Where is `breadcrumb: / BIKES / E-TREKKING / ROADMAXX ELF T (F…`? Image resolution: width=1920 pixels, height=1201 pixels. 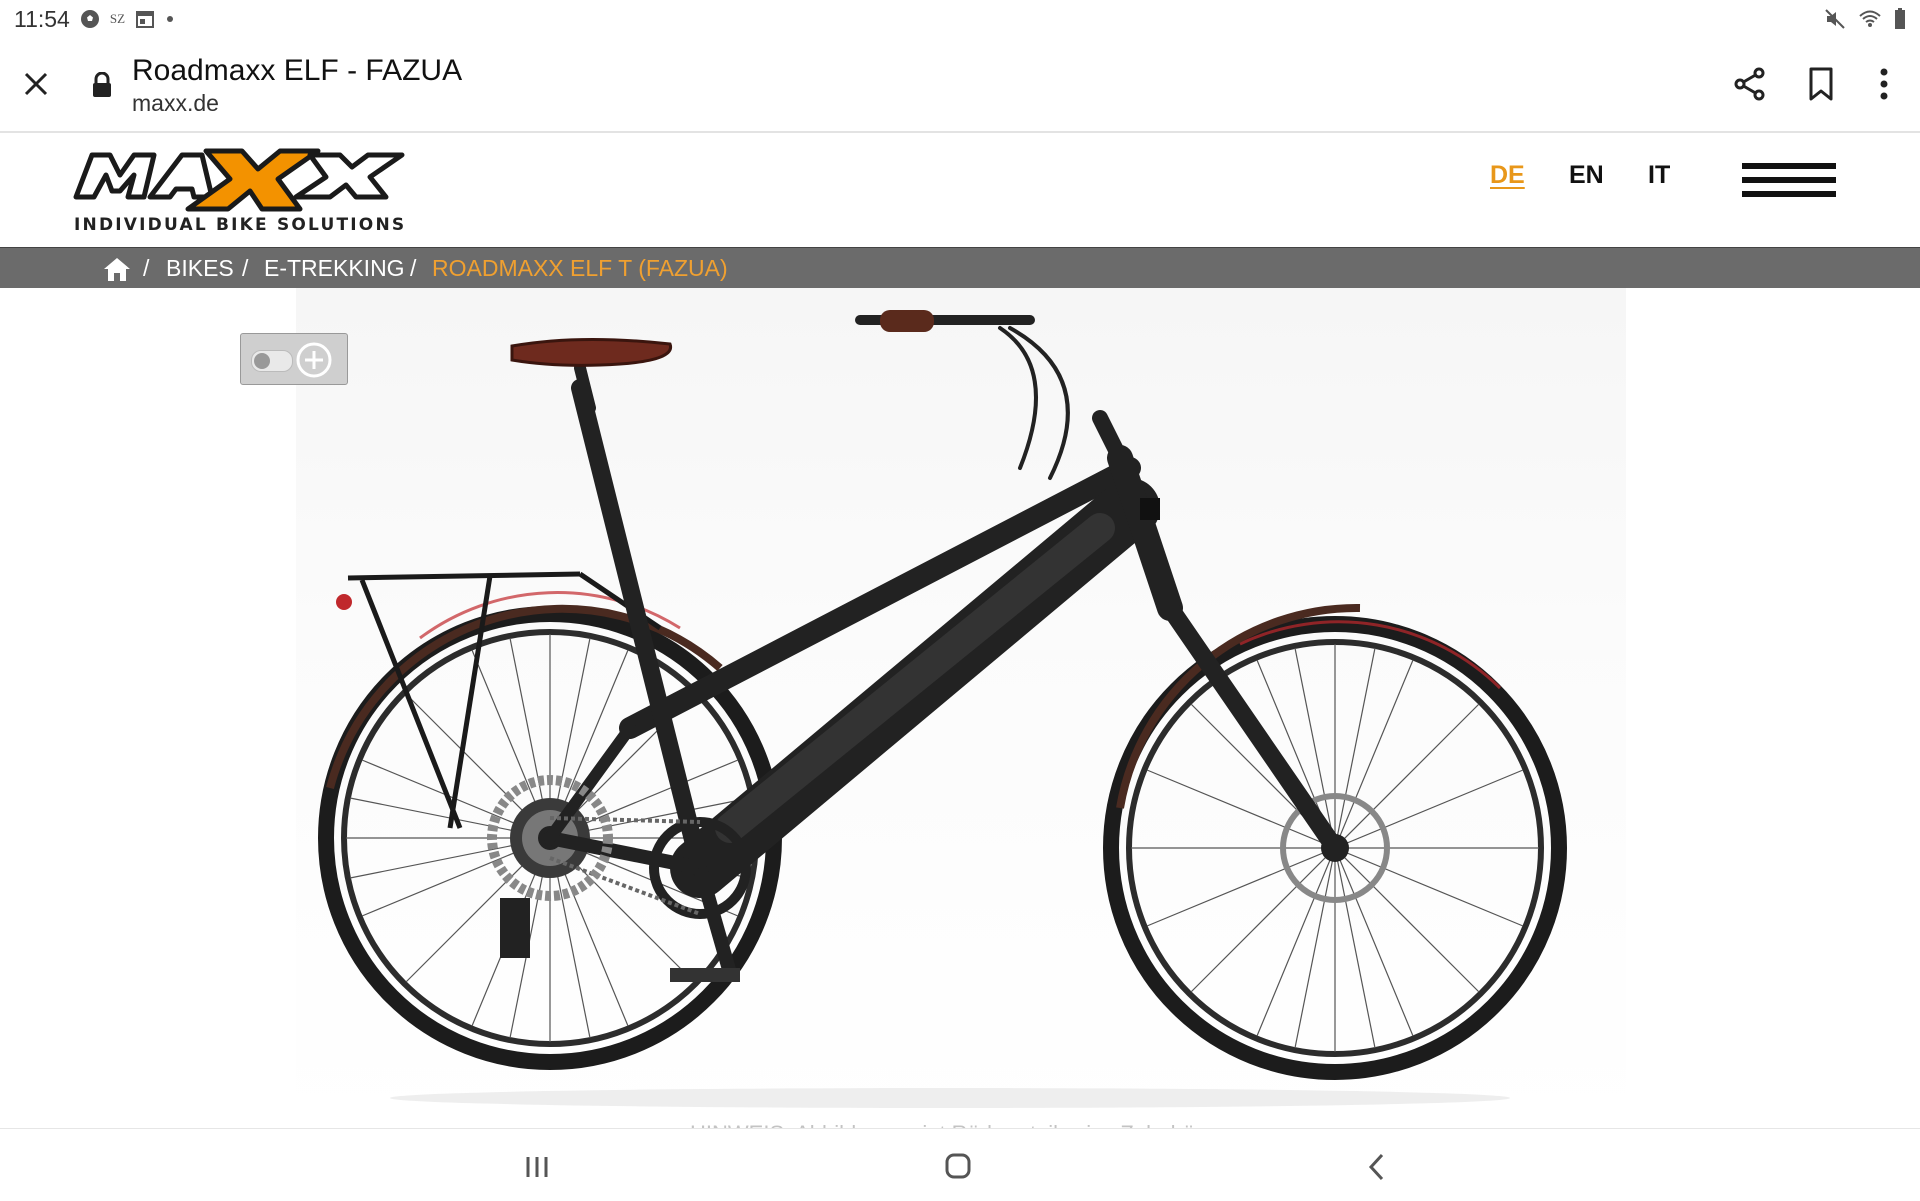 breadcrumb: / BIKES / E-TREKKING / ROADMAXX ELF T (F… is located at coordinates (960, 267).